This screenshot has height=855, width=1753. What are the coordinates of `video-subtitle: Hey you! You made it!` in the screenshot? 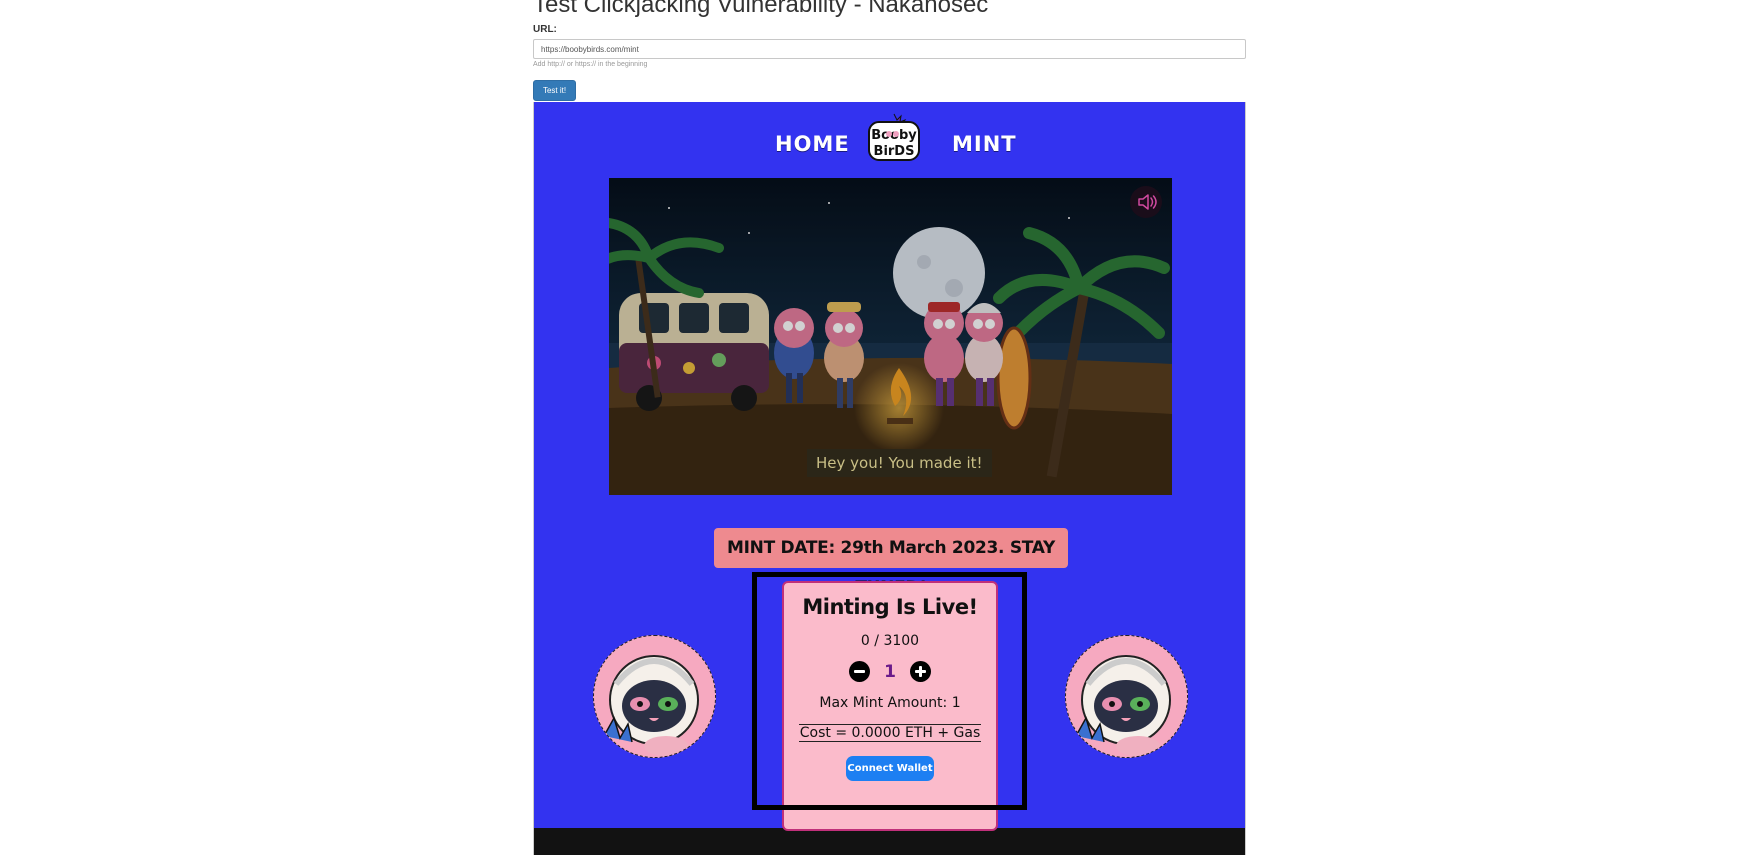 It's located at (899, 463).